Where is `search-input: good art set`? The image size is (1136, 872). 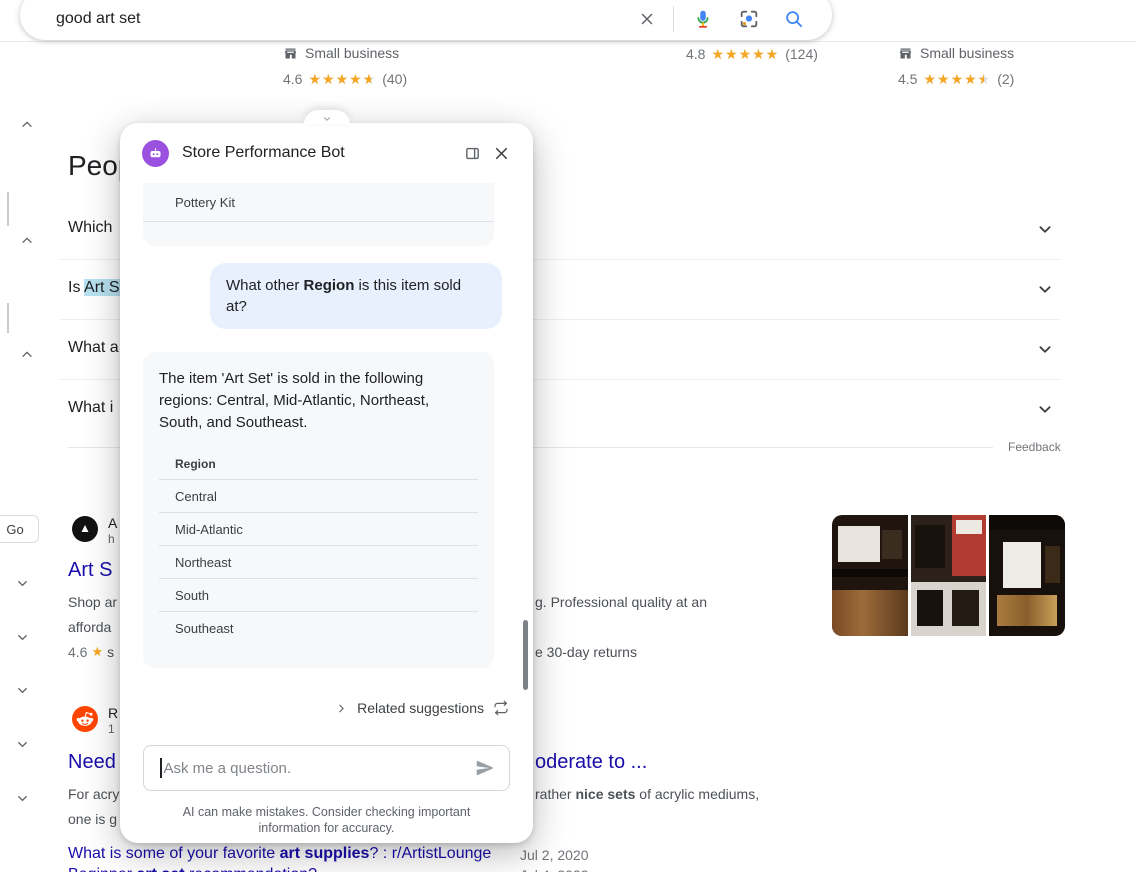
search-input: good art set is located at coordinates (341, 19).